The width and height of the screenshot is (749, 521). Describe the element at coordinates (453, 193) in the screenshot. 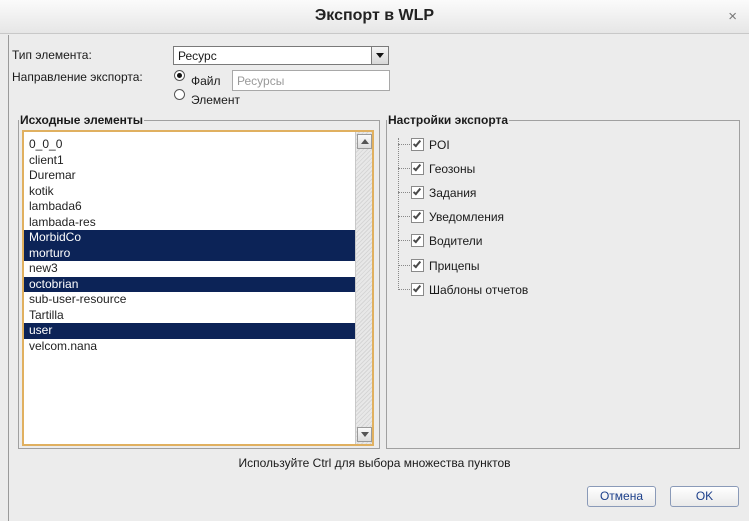

I see `settings-item-label: Задания` at that location.